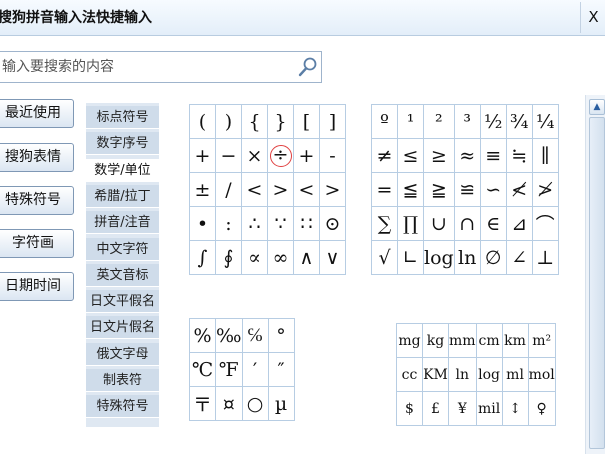 Image resolution: width=605 pixels, height=454 pixels. What do you see at coordinates (597, 107) in the screenshot?
I see `scroll-up-icon: ▲` at bounding box center [597, 107].